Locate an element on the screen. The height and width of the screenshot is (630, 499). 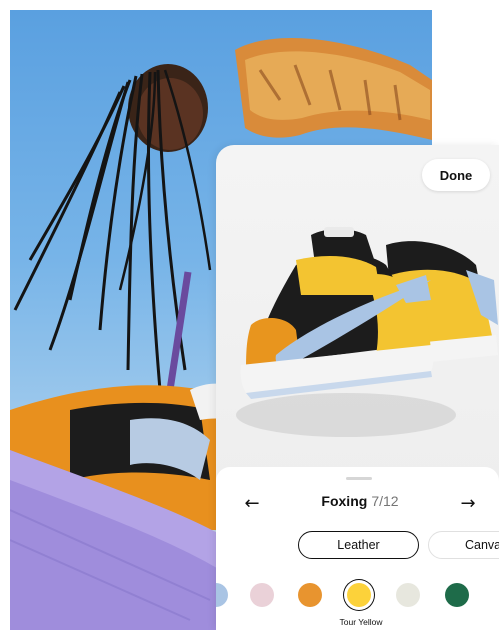
step-count: 7/12 is located at coordinates (385, 501).